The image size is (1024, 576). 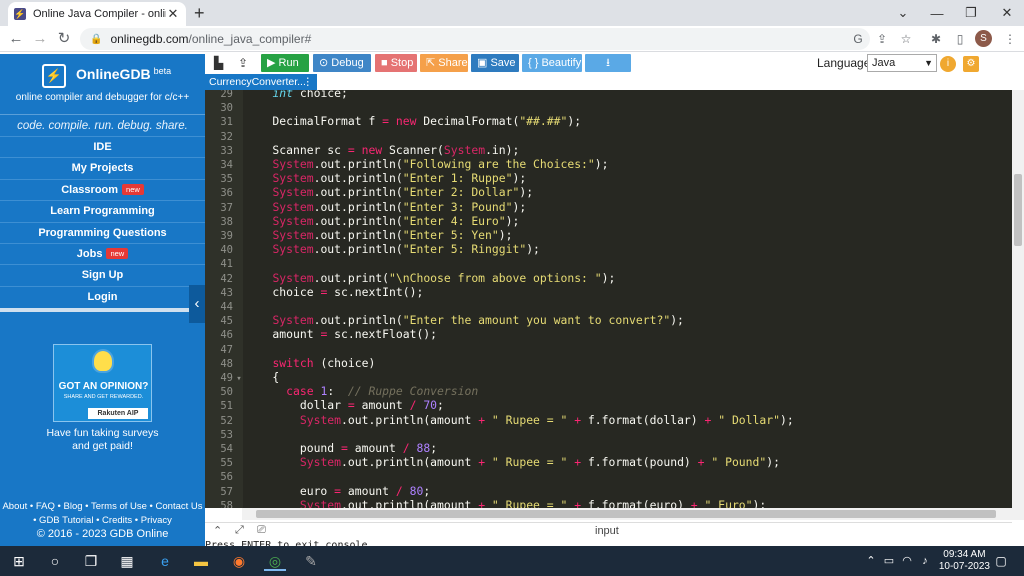 I want to click on app-icon: ✎, so click(x=311, y=561).